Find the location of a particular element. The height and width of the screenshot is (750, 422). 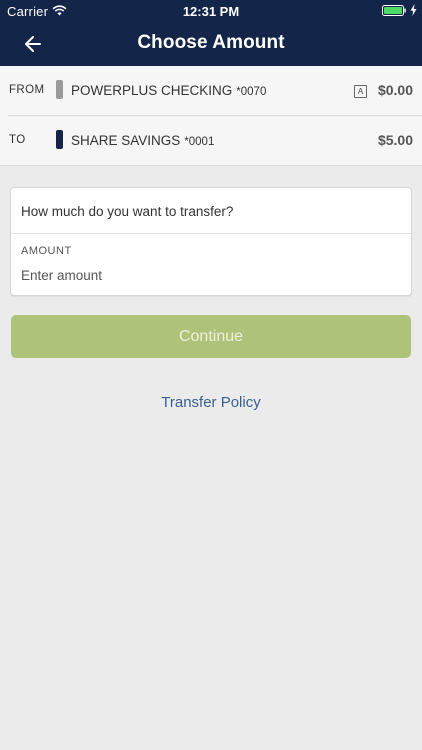

from-label: FROM is located at coordinates (27, 90).